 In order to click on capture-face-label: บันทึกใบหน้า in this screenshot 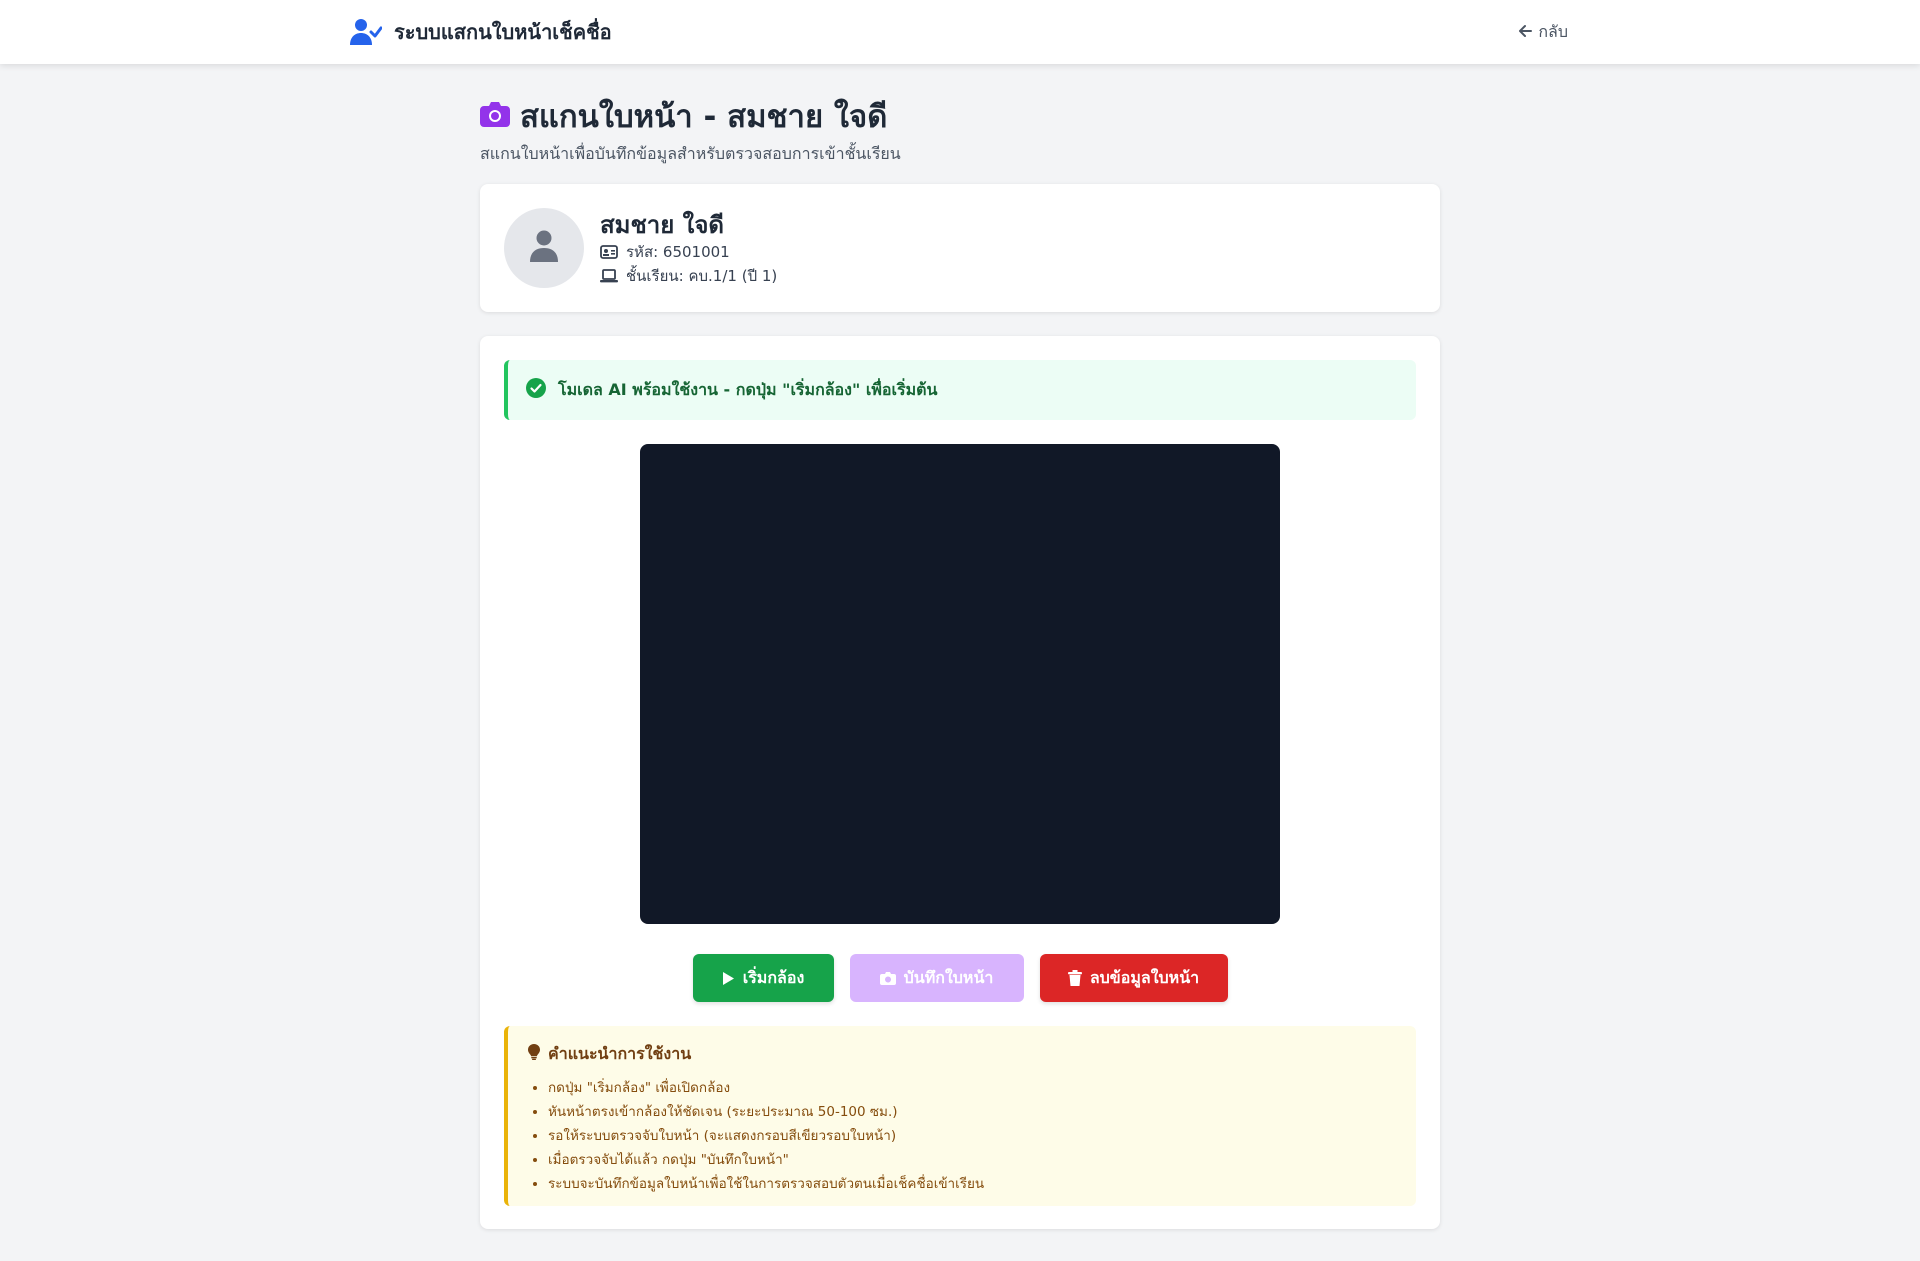, I will do `click(948, 977)`.